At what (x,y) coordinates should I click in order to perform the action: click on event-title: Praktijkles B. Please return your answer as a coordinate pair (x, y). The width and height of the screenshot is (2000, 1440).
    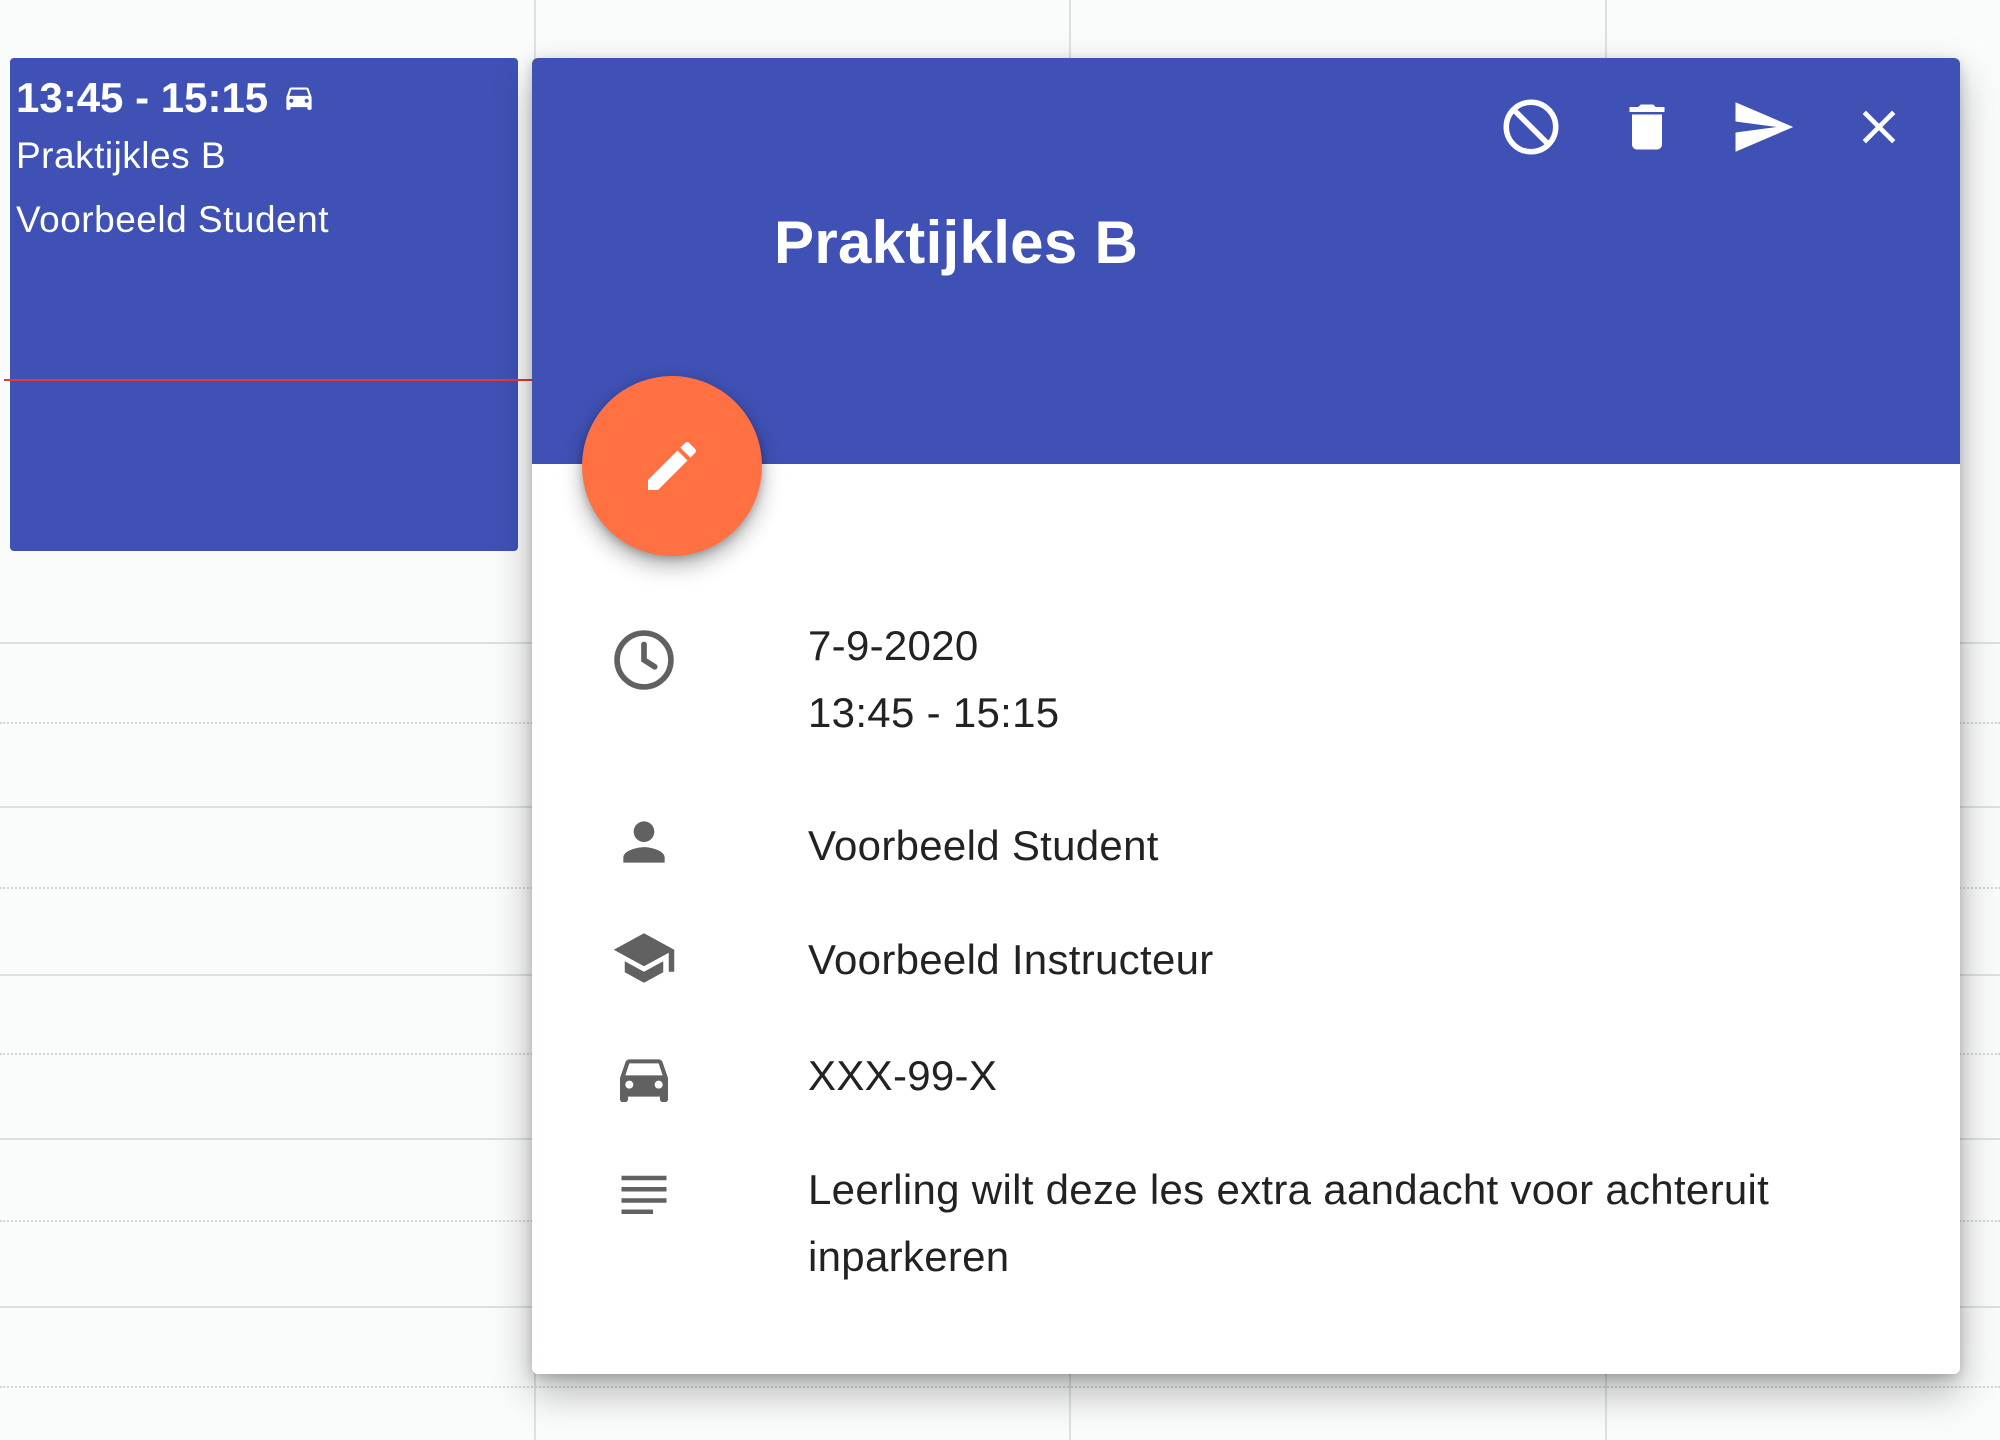
    Looking at the image, I should click on (121, 155).